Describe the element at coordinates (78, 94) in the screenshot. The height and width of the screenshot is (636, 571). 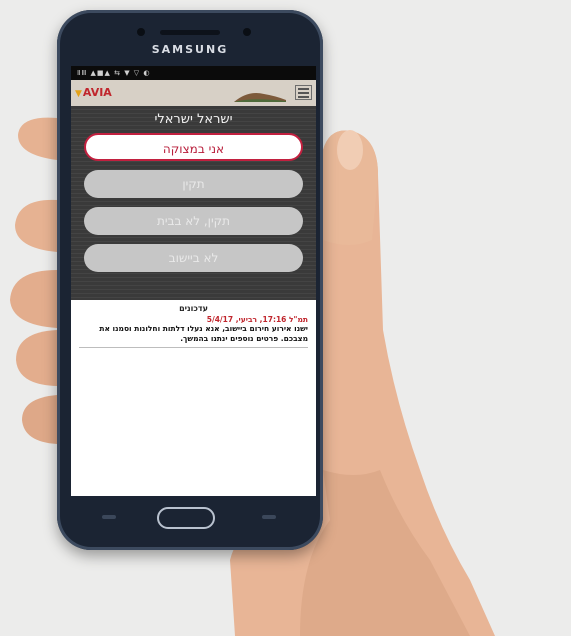
I see `pin-icon: ▼` at that location.